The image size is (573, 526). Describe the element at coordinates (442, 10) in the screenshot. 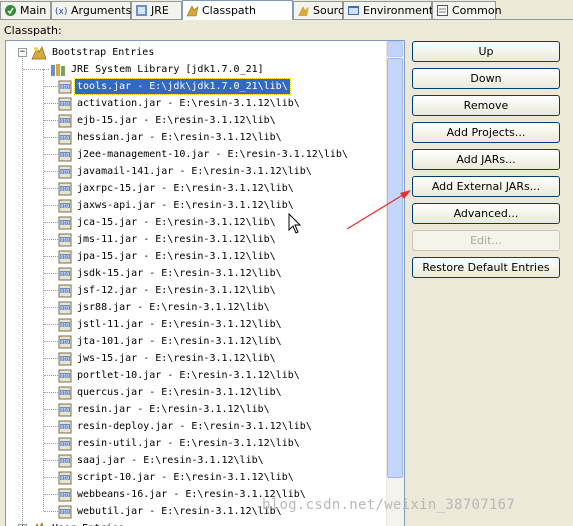

I see `common-icon` at that location.